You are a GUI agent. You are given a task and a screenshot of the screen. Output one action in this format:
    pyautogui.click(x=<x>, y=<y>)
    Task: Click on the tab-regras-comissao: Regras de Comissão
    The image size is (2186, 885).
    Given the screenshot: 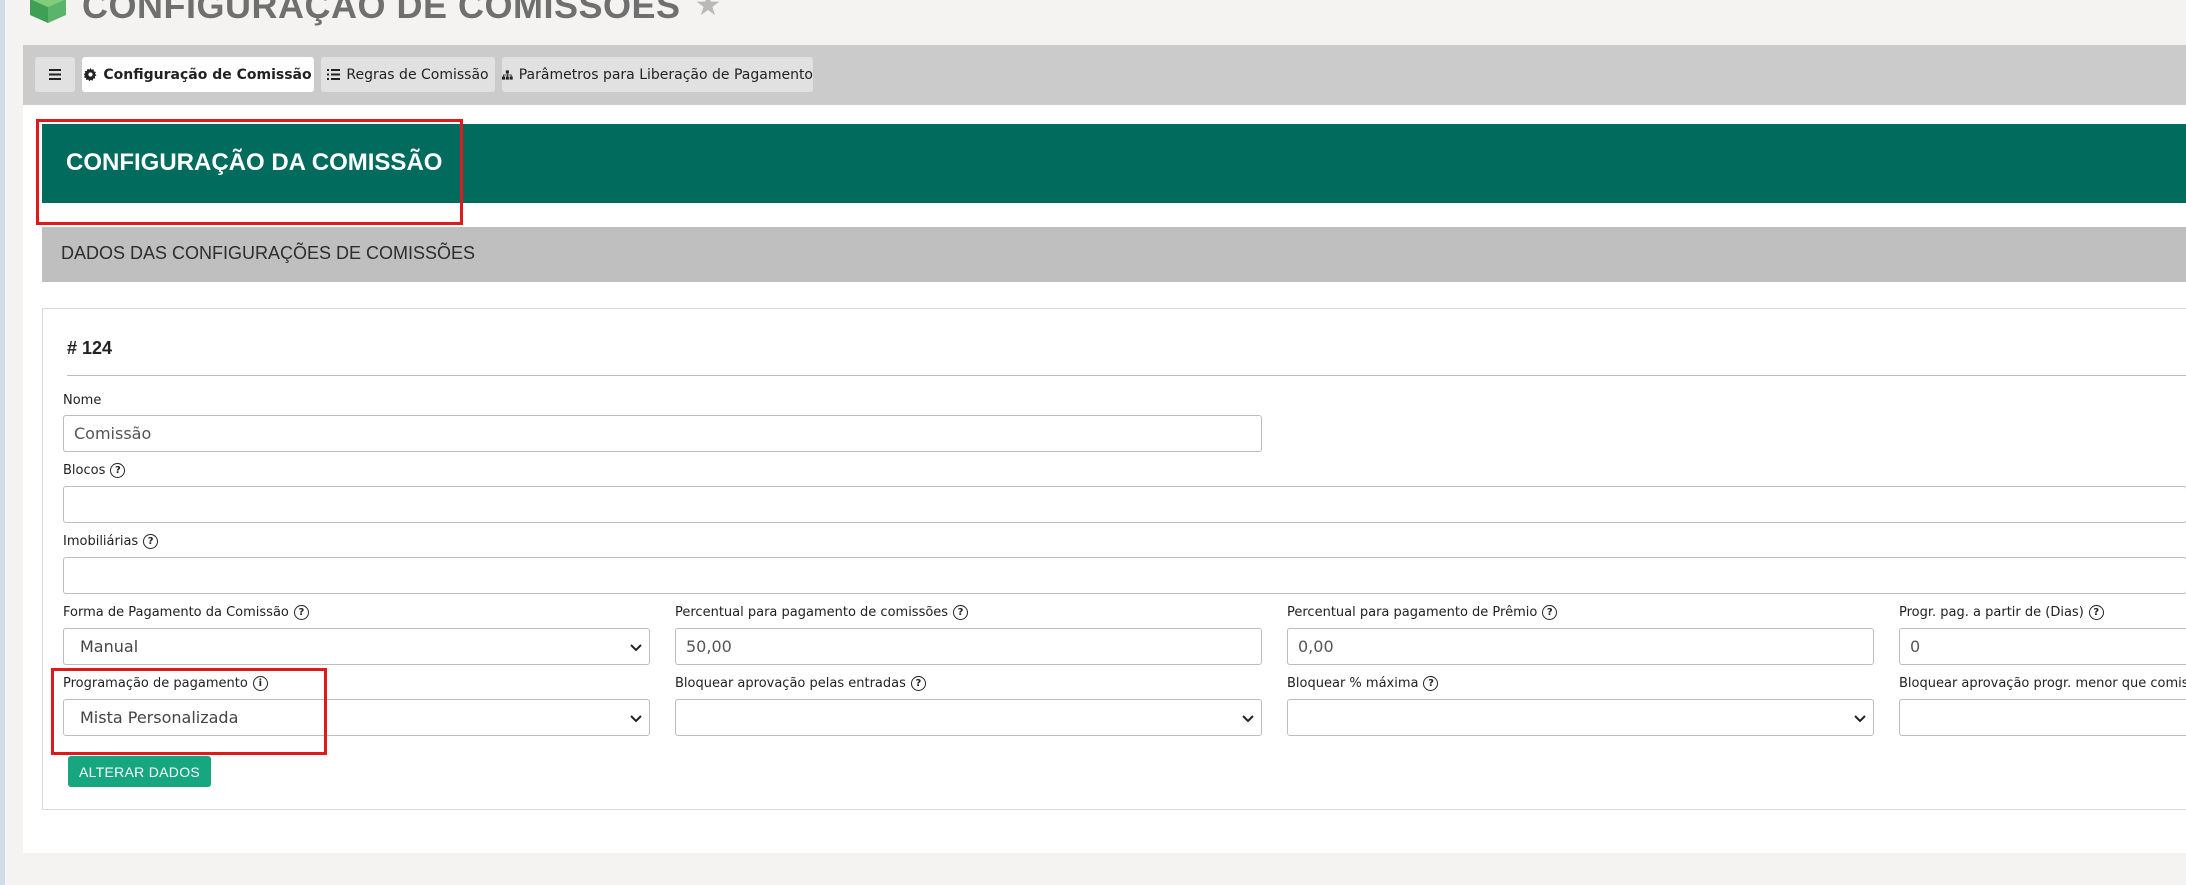 What is the action you would take?
    pyautogui.click(x=408, y=74)
    